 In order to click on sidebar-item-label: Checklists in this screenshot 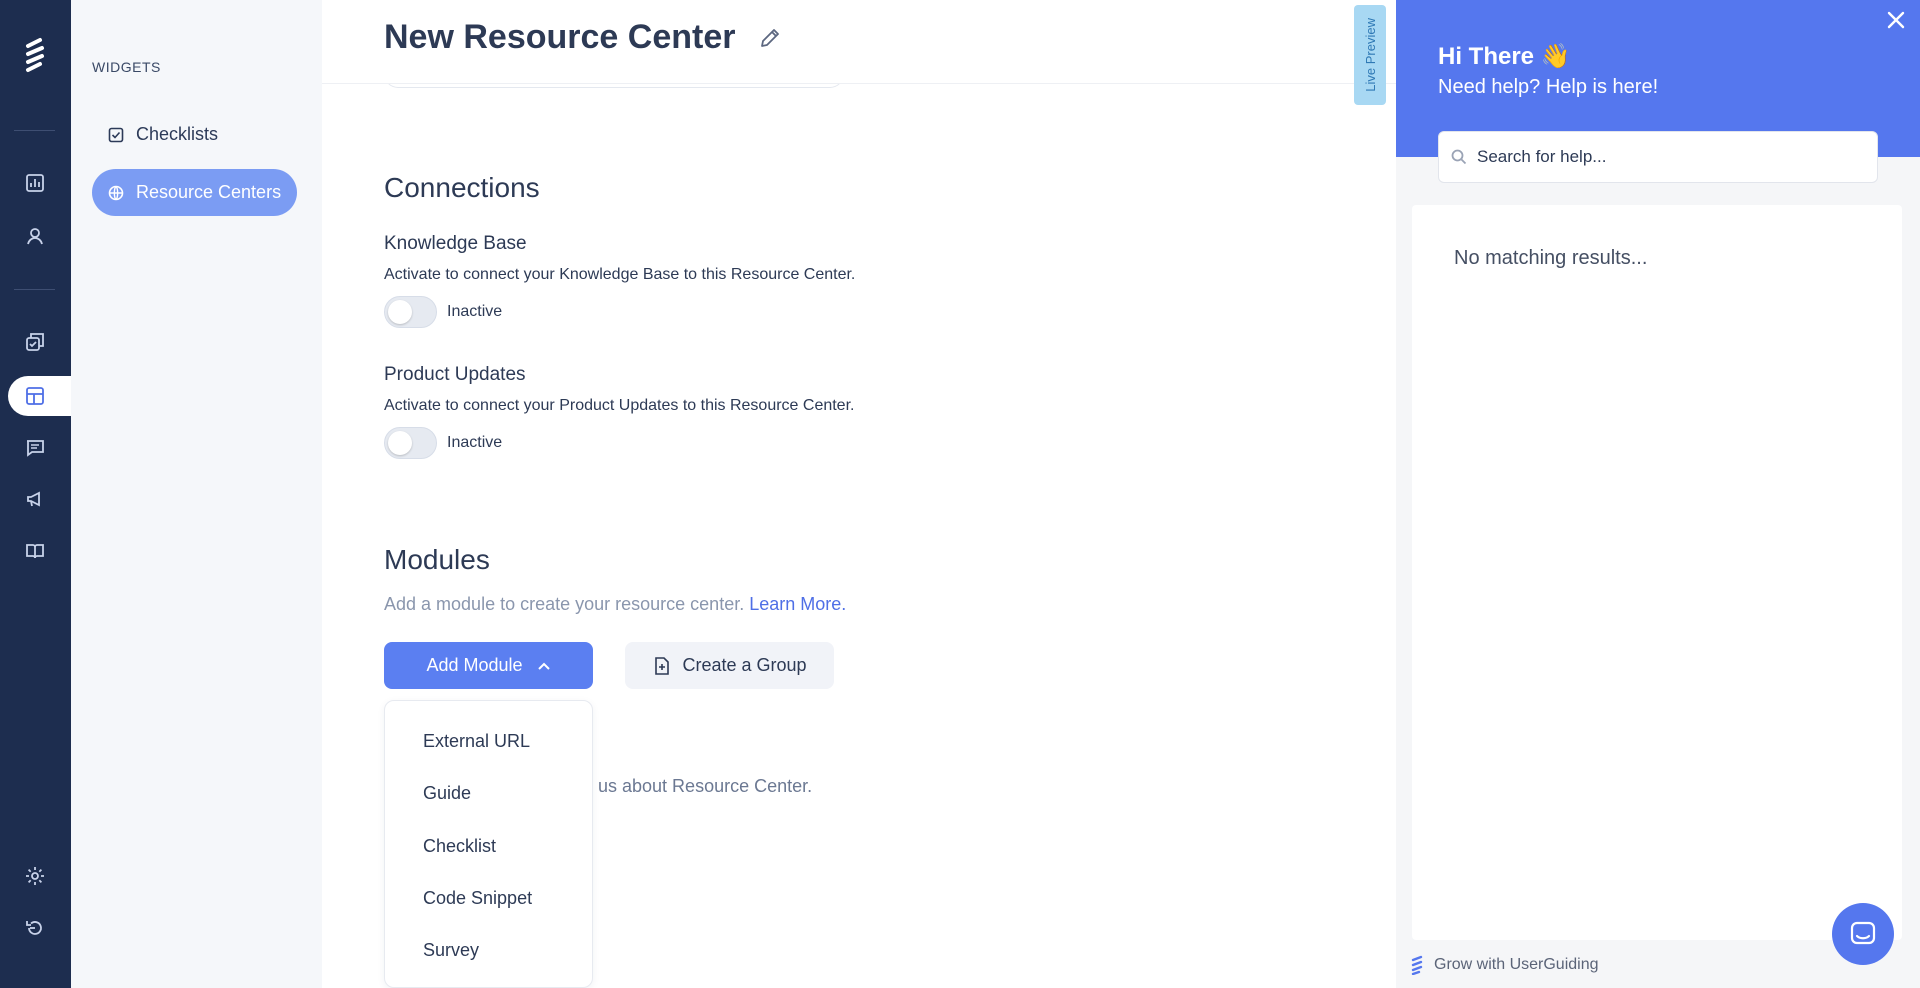, I will do `click(177, 134)`.